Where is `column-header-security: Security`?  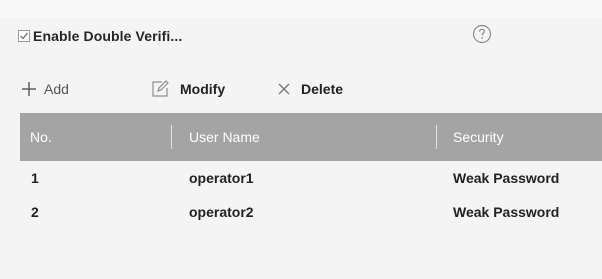 column-header-security: Security is located at coordinates (478, 137).